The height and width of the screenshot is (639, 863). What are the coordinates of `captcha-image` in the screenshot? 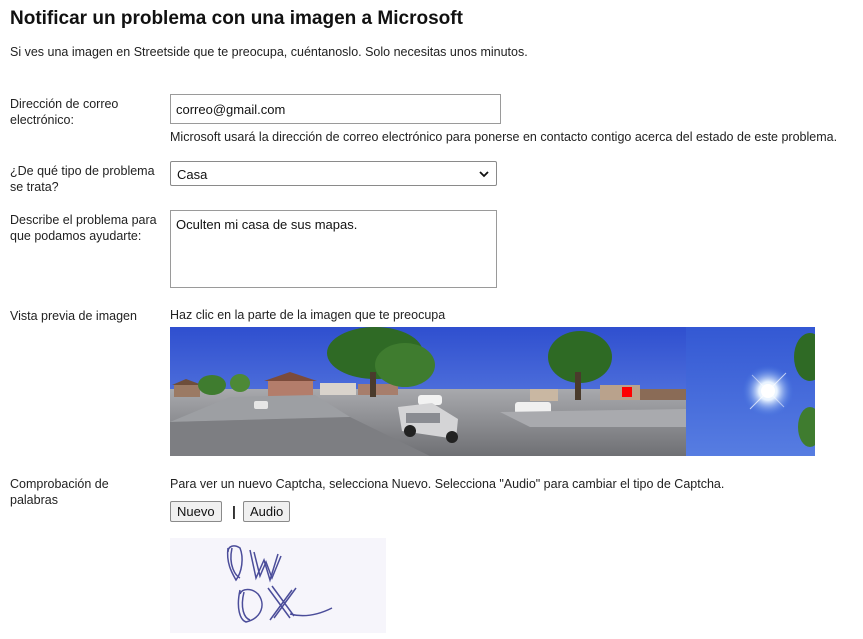 It's located at (278, 585).